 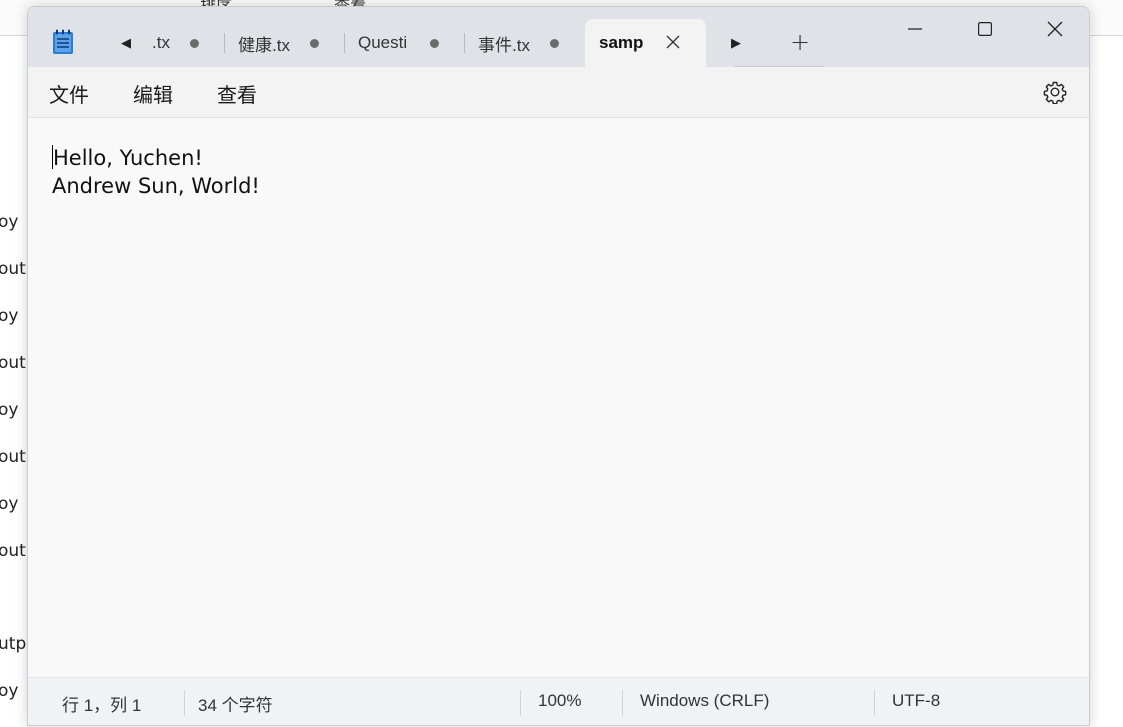 I want to click on menu-edit: 编辑, so click(x=153, y=93).